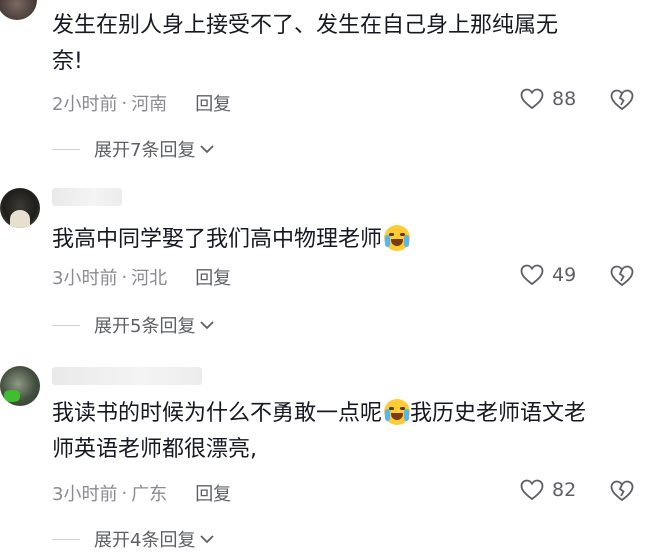  Describe the element at coordinates (217, 239) in the screenshot. I see `comment-text-line: 我高中同学娶了我们高中物理老师` at that location.